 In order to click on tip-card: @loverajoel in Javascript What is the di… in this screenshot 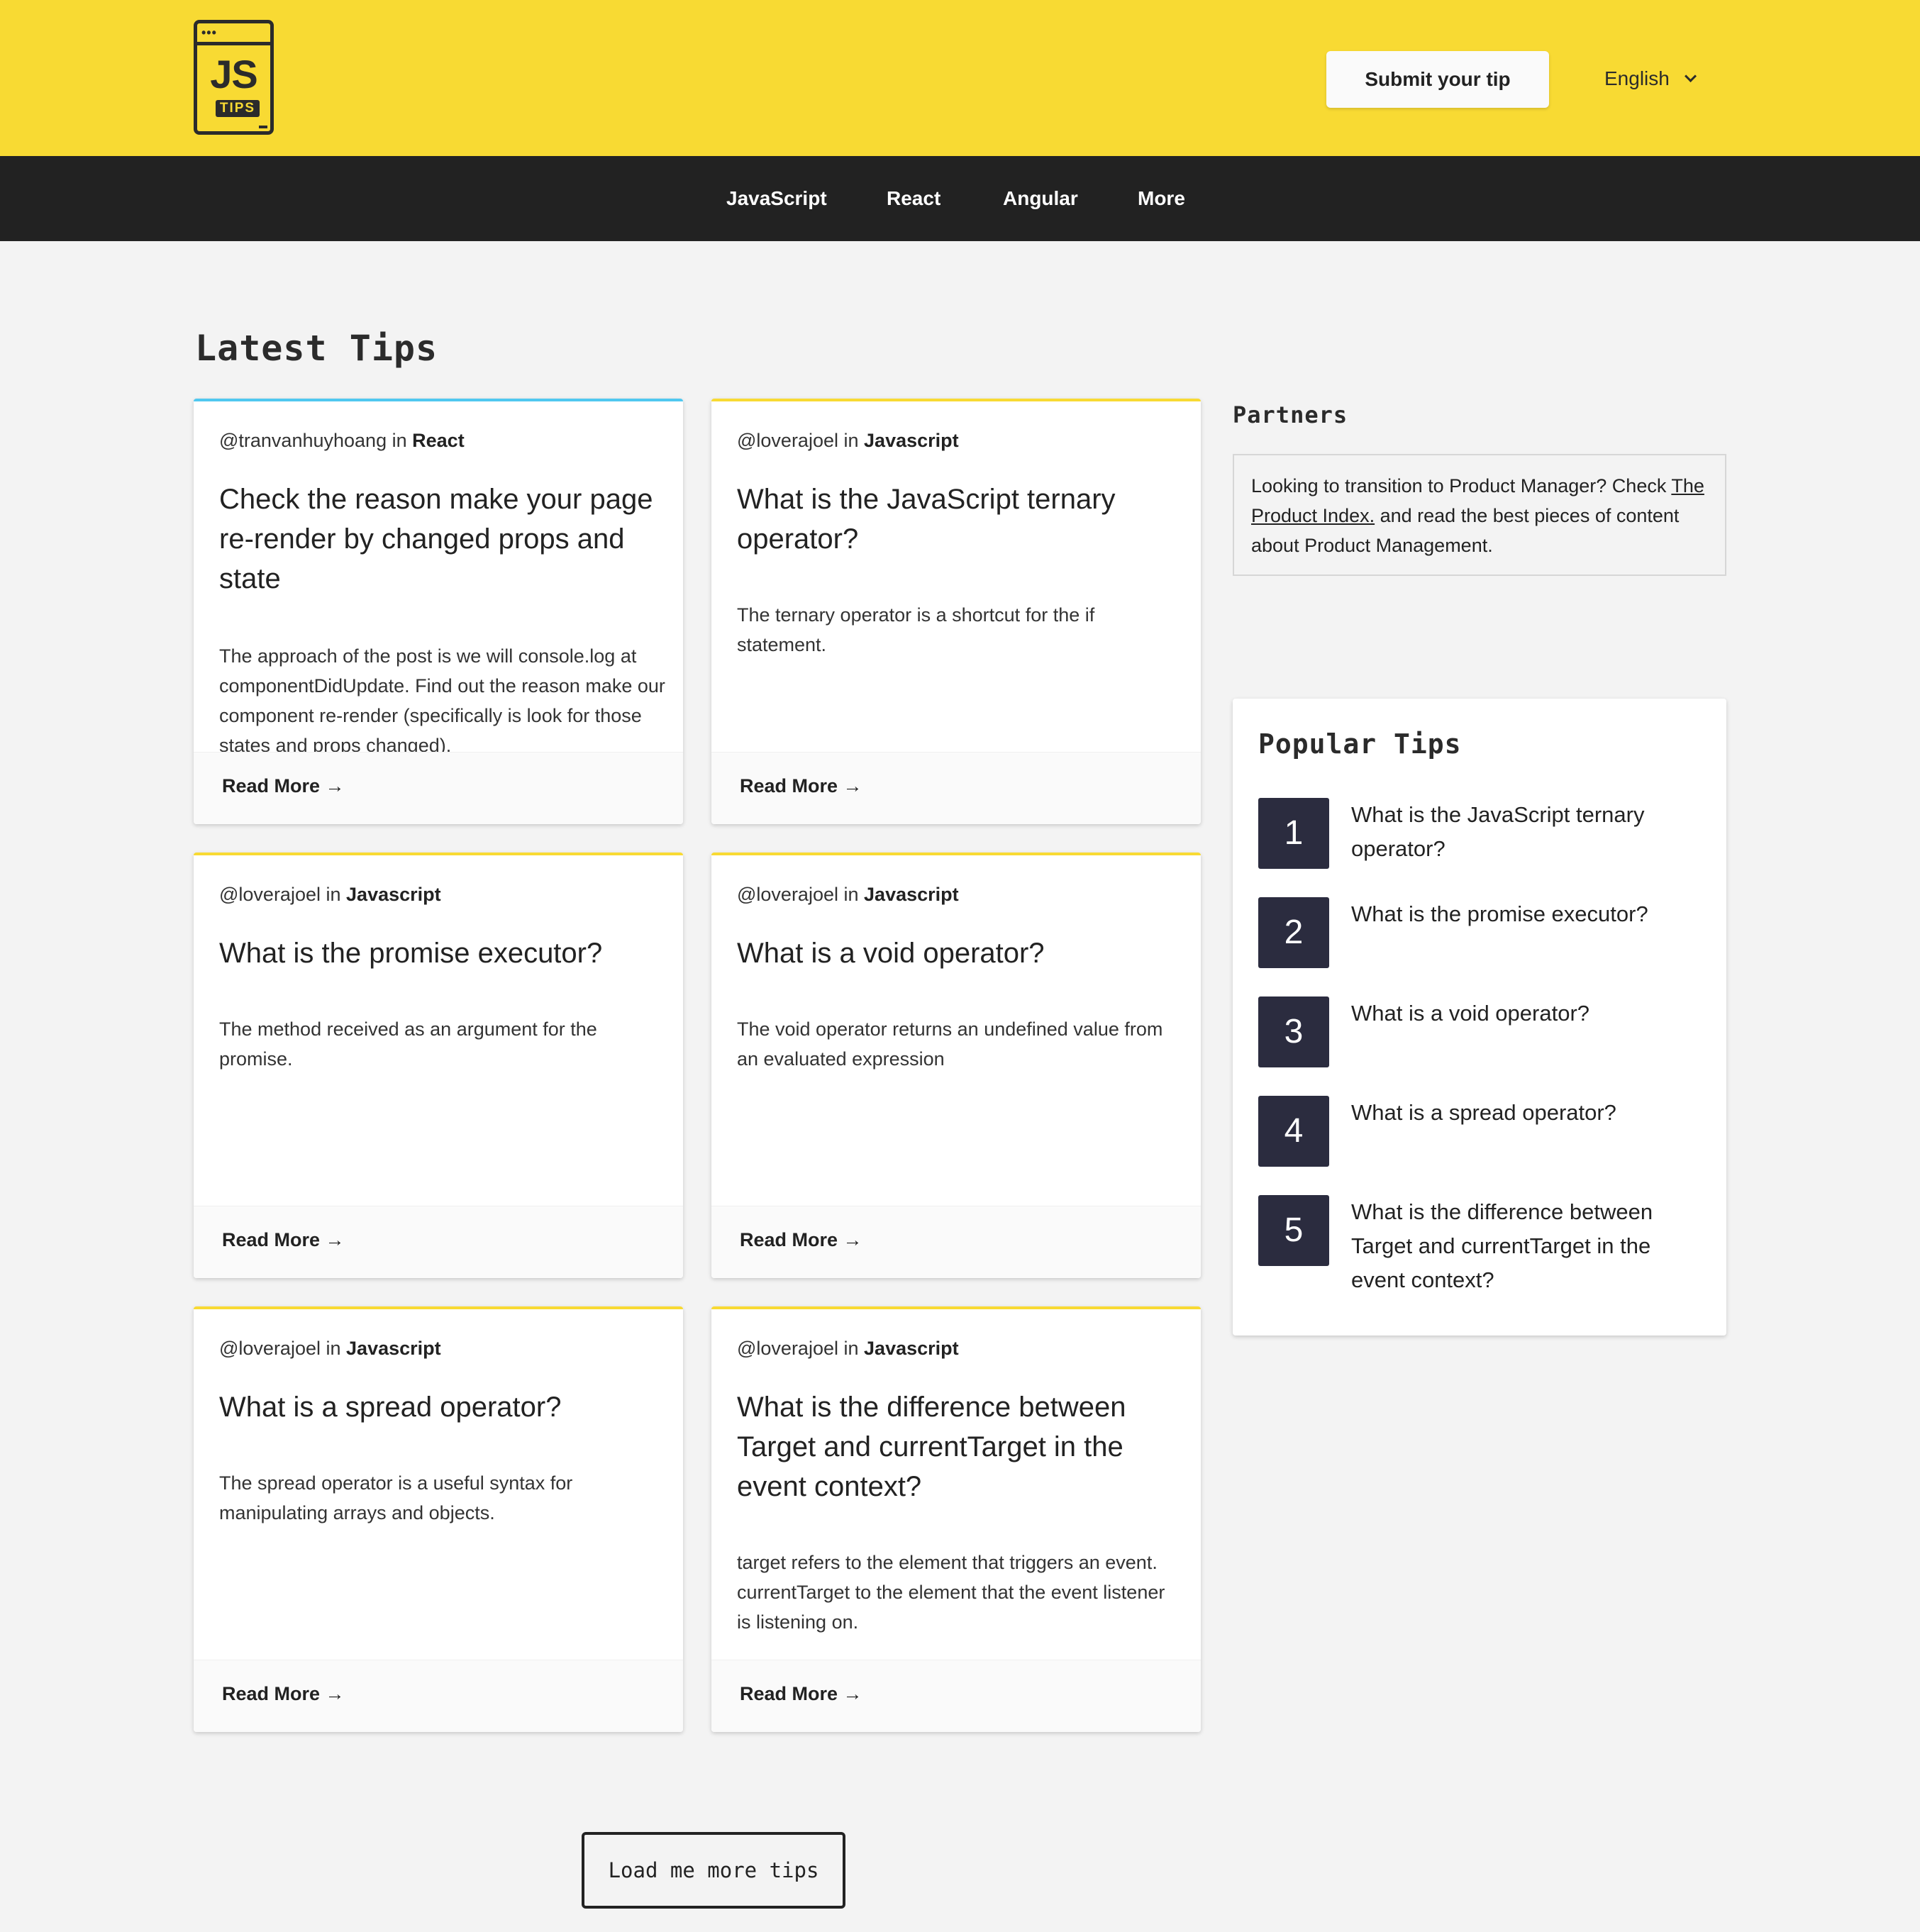, I will do `click(956, 1519)`.